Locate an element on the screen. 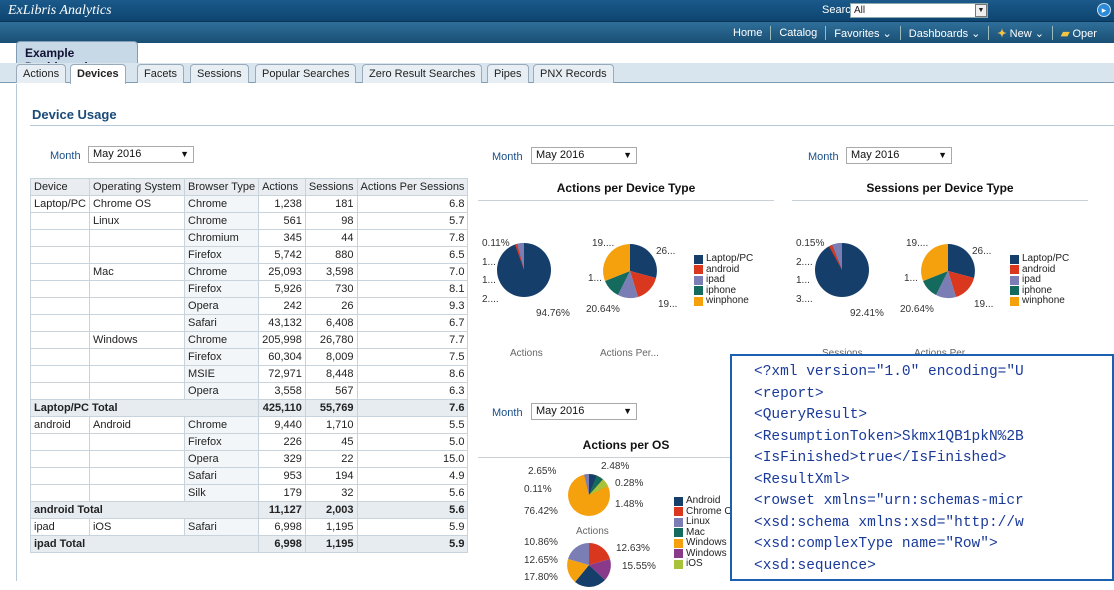  total-label: Laptop/PC Total is located at coordinates (144, 408).